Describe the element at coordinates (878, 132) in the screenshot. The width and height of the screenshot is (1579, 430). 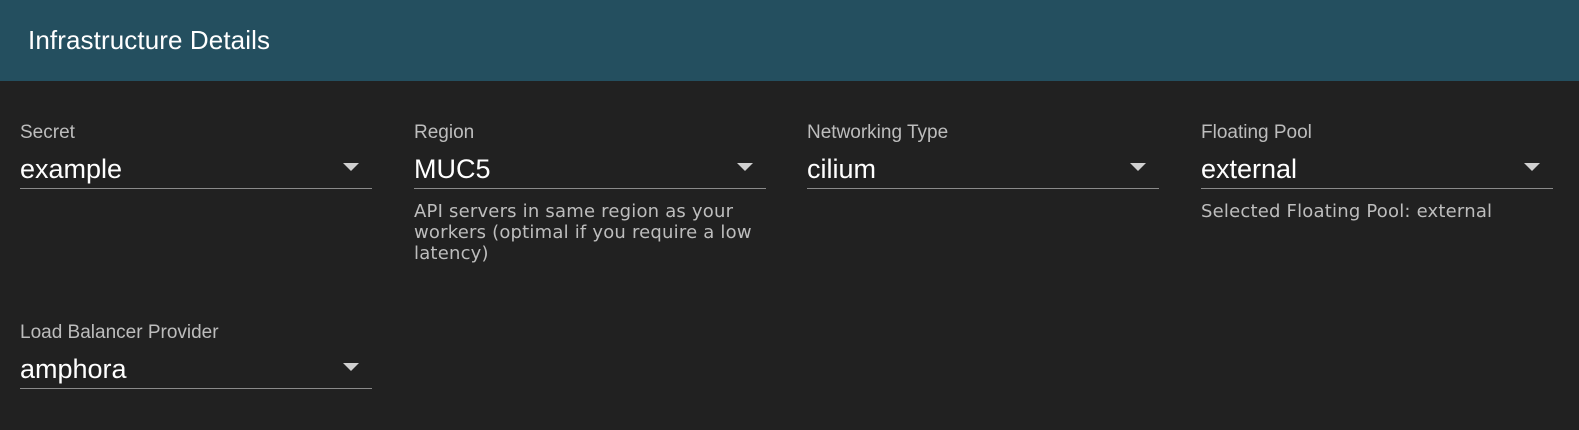
I see `networking-type-label: Networking Type` at that location.